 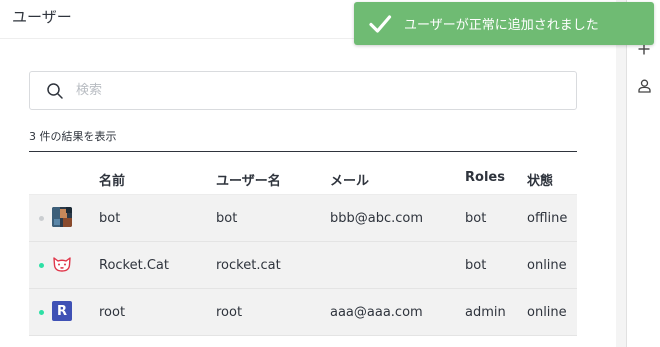 I want to click on search-icon, so click(x=55, y=90).